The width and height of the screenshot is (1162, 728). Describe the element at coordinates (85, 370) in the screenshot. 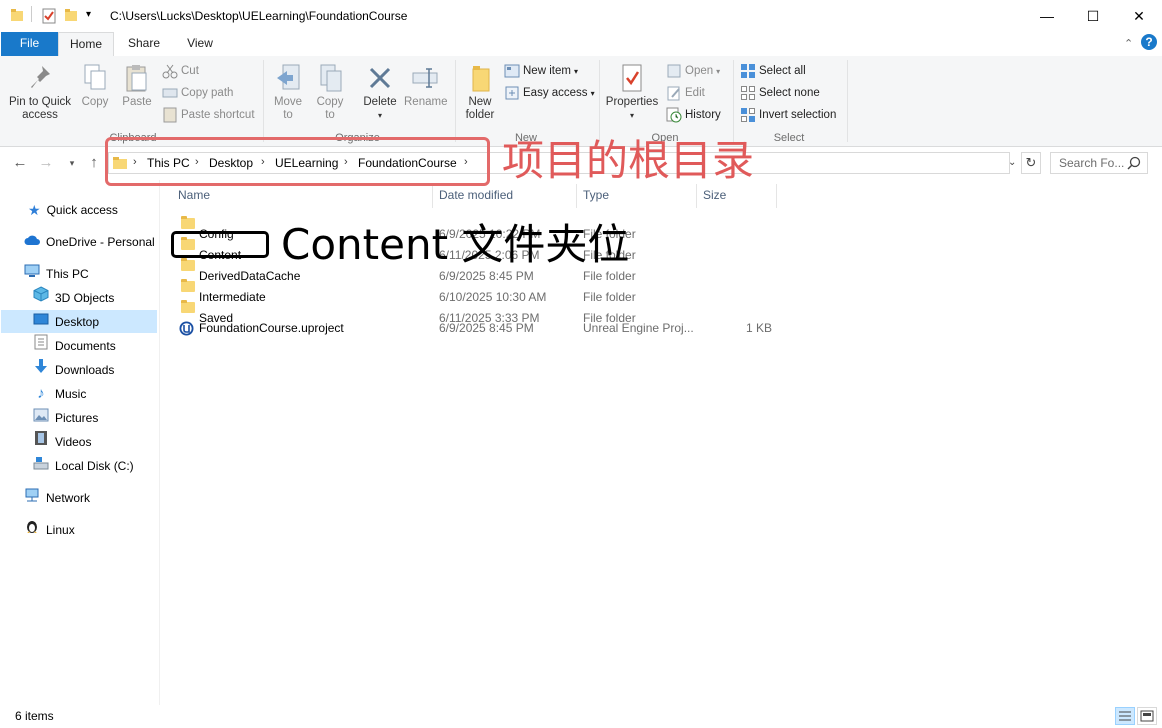

I see `nav-item-label: Downloads` at that location.